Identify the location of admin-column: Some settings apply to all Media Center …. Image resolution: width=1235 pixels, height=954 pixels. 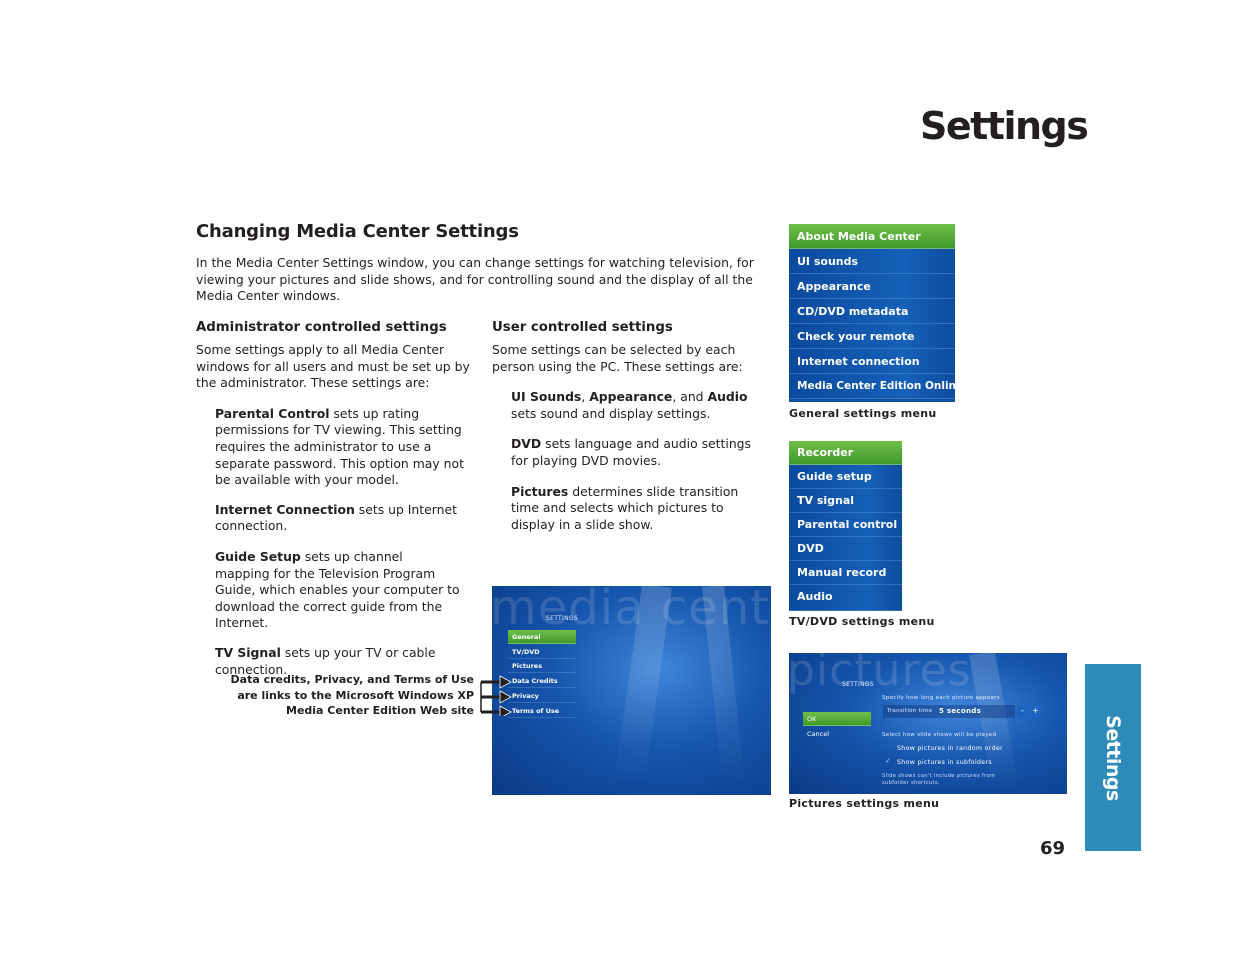
(336, 510).